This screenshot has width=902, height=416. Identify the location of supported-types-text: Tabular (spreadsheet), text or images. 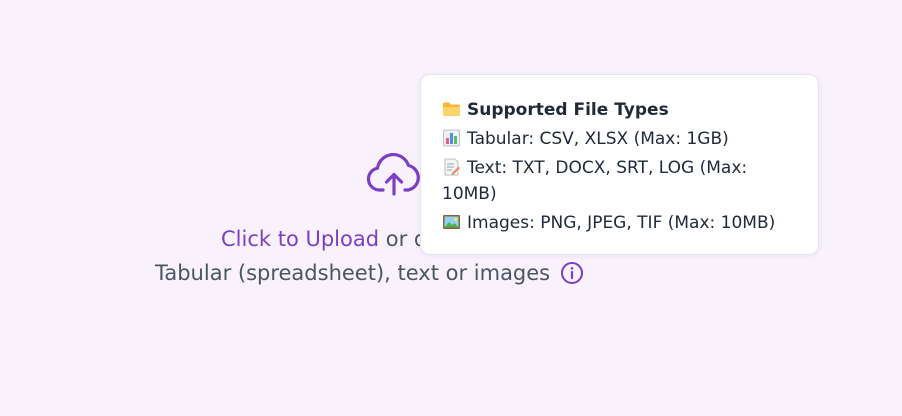
(353, 273).